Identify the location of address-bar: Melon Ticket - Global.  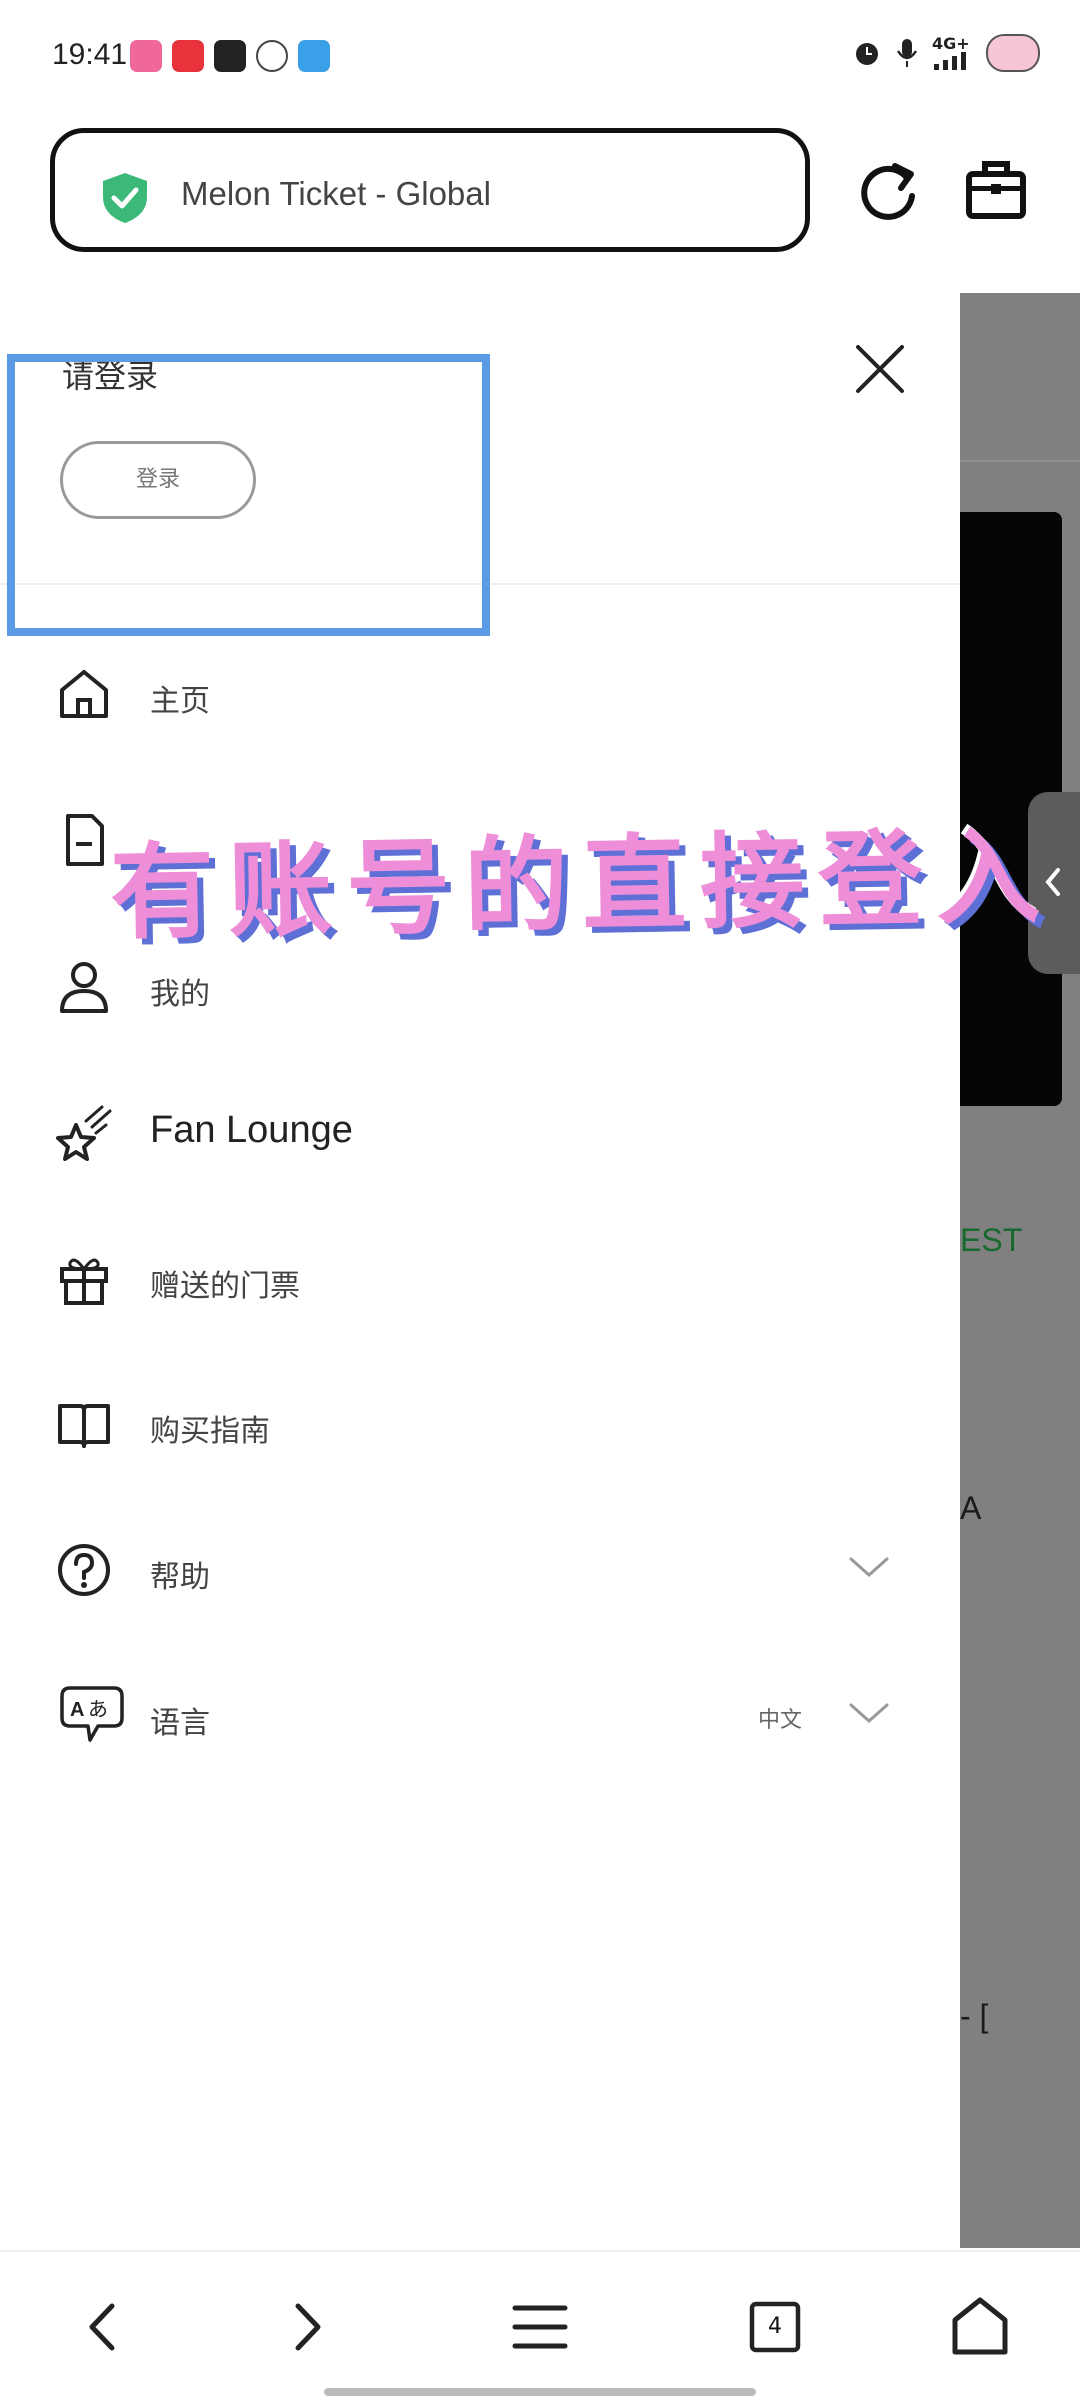
(430, 190).